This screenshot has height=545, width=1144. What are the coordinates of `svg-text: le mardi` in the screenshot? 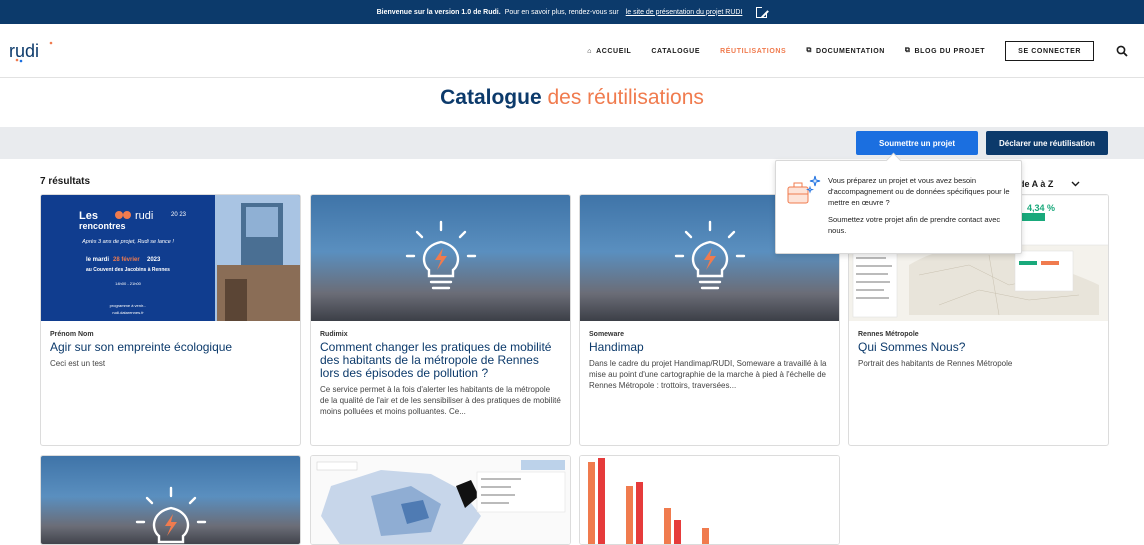 It's located at (97, 260).